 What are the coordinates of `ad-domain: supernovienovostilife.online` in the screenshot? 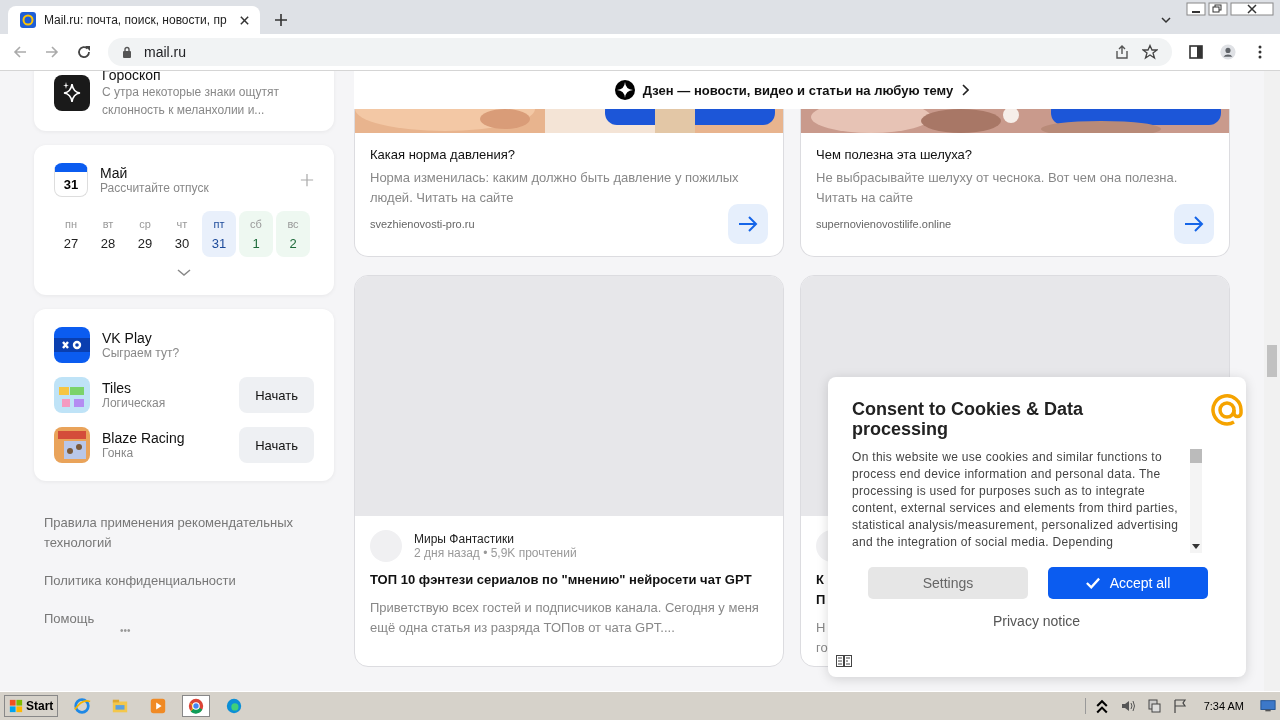 It's located at (884, 224).